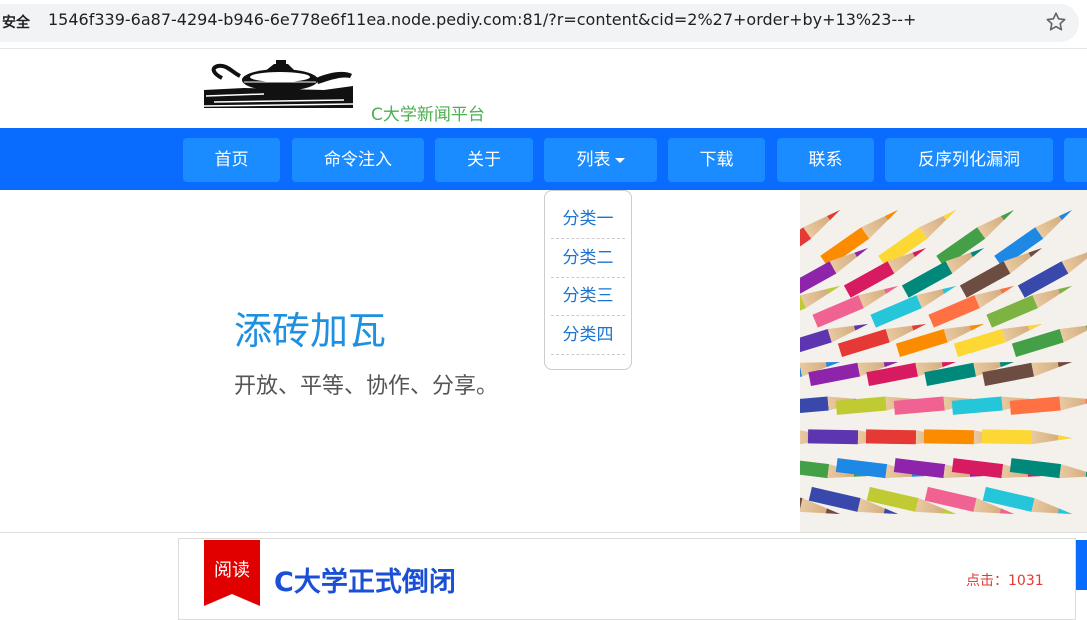 Image resolution: width=1087 pixels, height=620 pixels. I want to click on site-name: C大学新闻平台, so click(428, 112).